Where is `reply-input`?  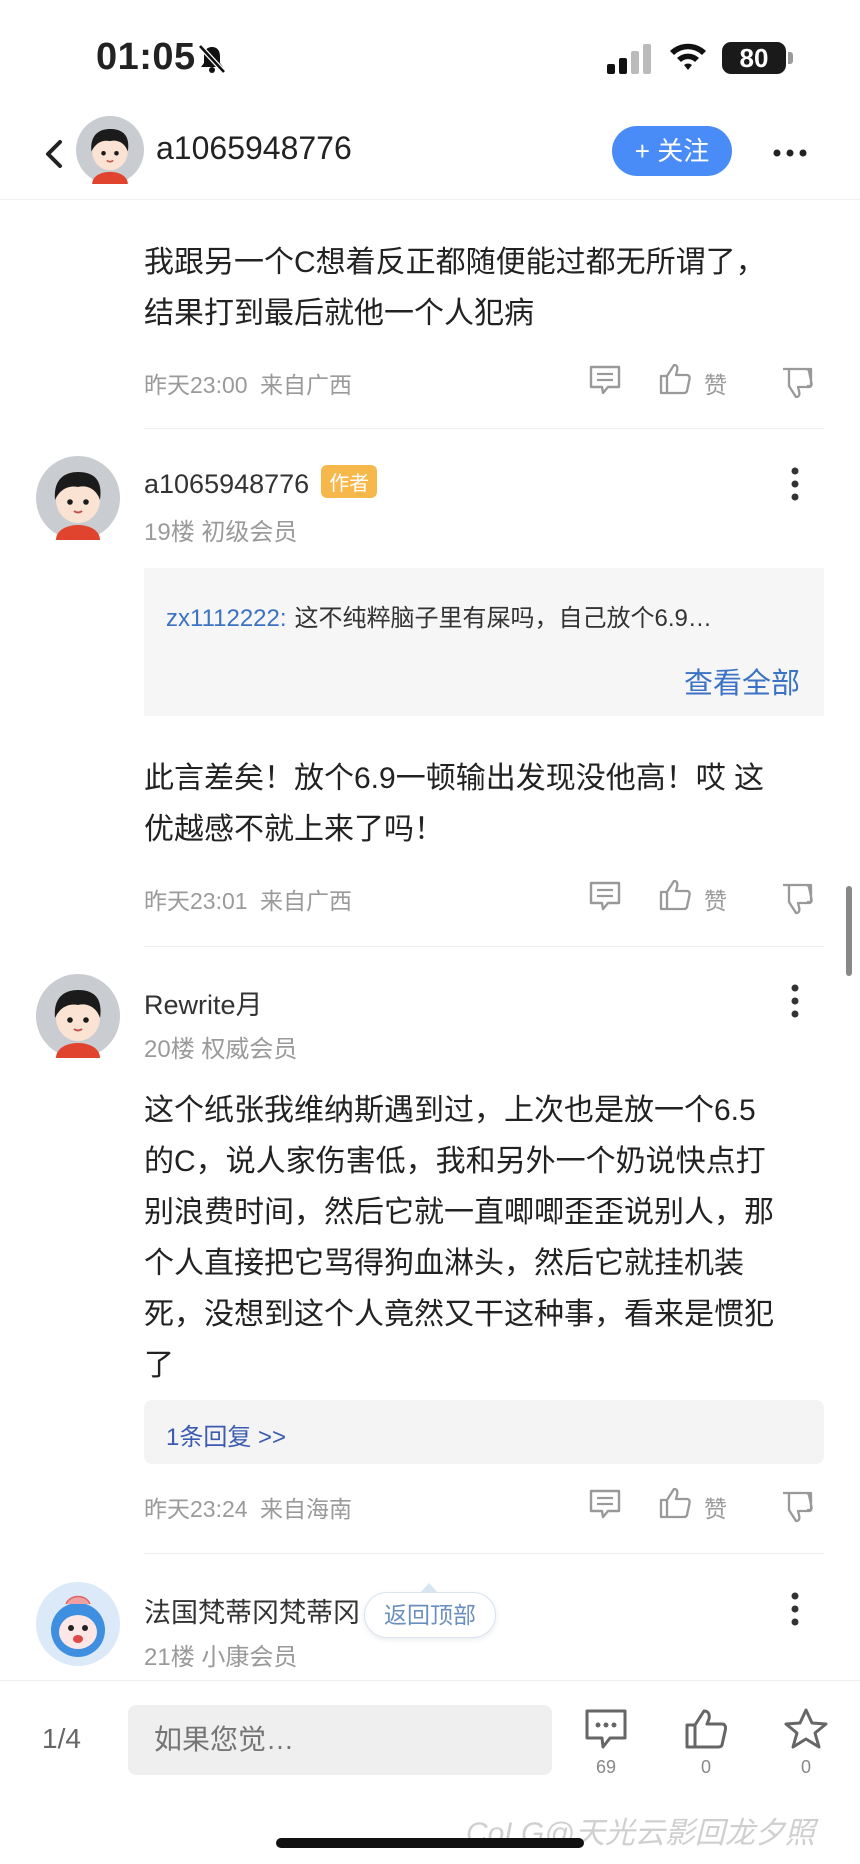 reply-input is located at coordinates (340, 1740).